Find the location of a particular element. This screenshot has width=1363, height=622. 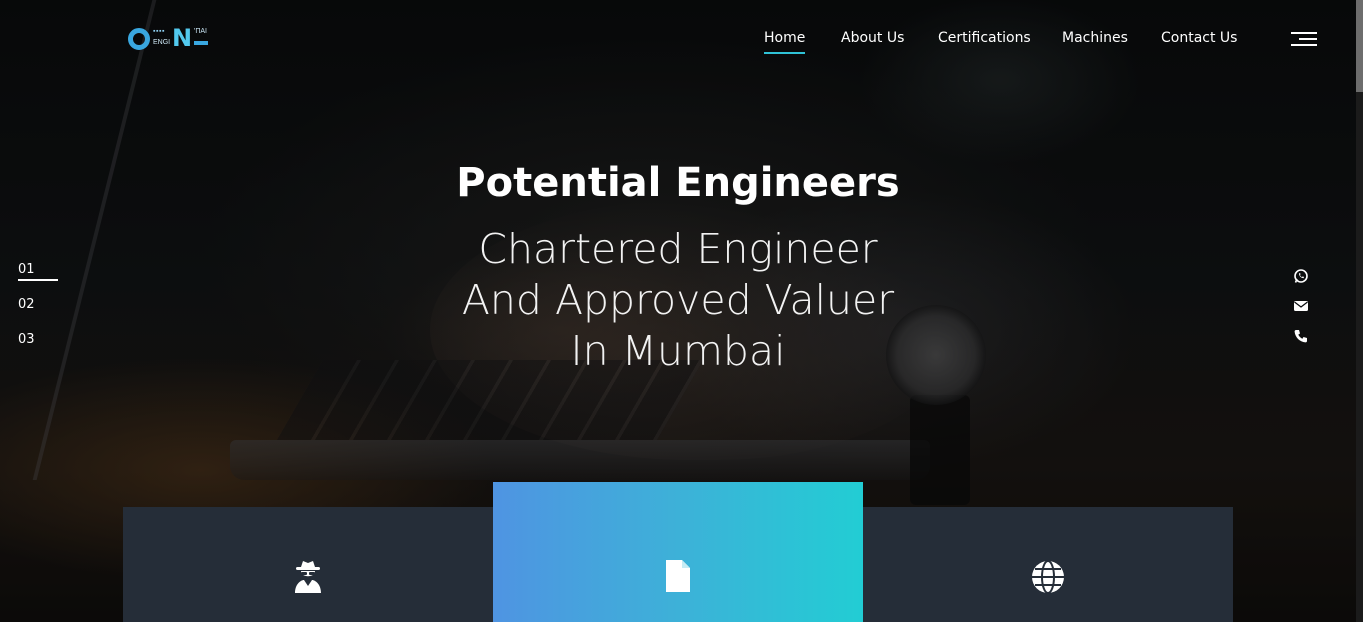

spy-agent-icon is located at coordinates (308, 577).